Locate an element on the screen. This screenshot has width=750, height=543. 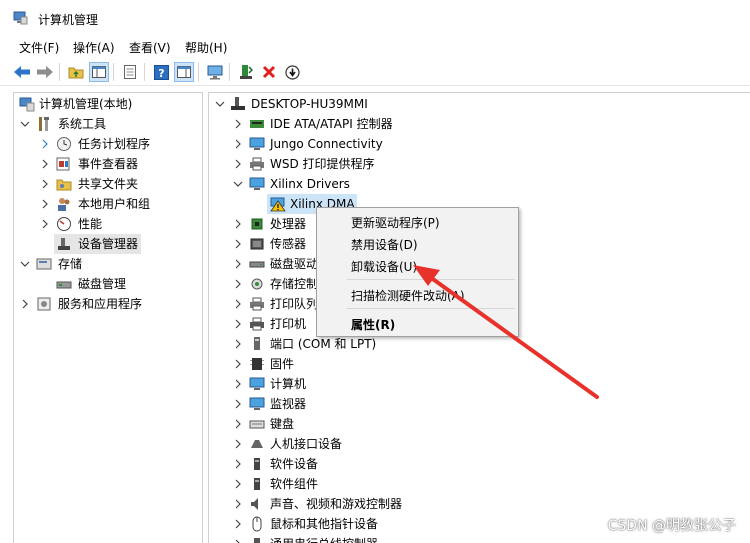
tree-item-task-scheduler: 任务计划程序 is located at coordinates (108, 144).